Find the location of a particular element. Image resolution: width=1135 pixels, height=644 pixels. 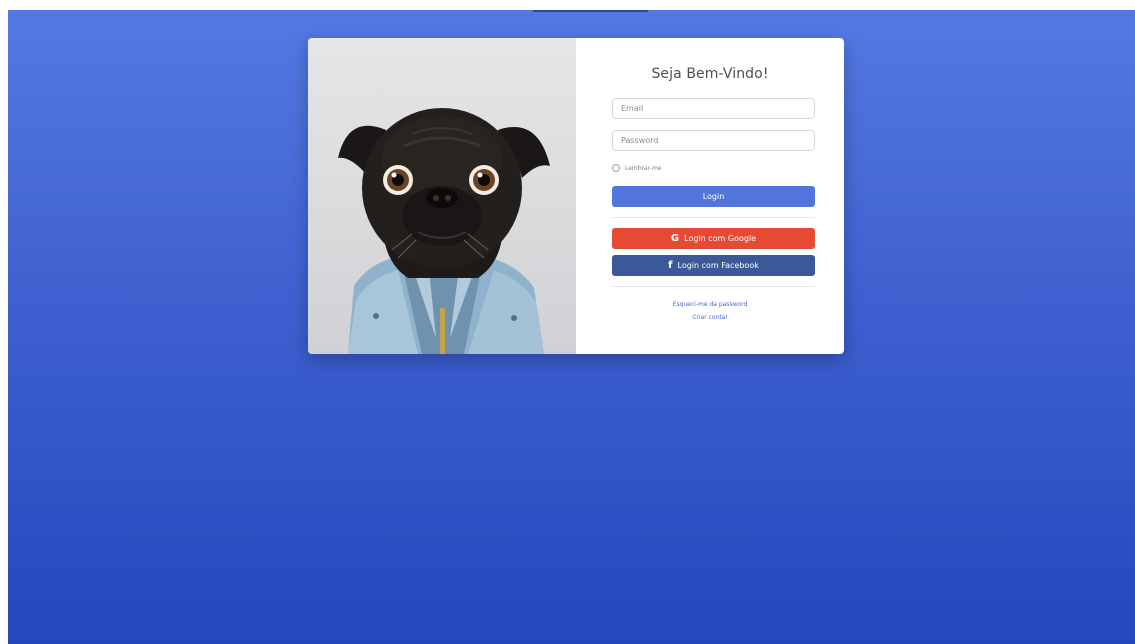

google-login-button: G Login com Google is located at coordinates (713, 238).